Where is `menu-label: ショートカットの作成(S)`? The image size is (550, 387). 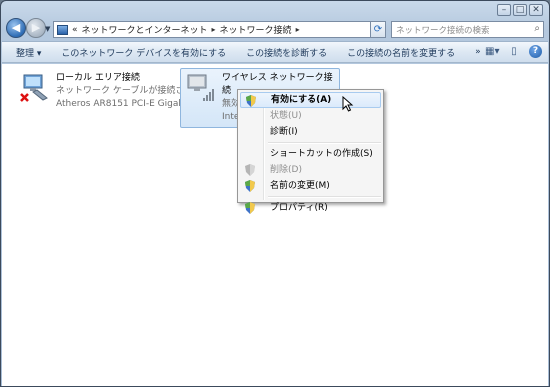 menu-label: ショートカットの作成(S) is located at coordinates (321, 154).